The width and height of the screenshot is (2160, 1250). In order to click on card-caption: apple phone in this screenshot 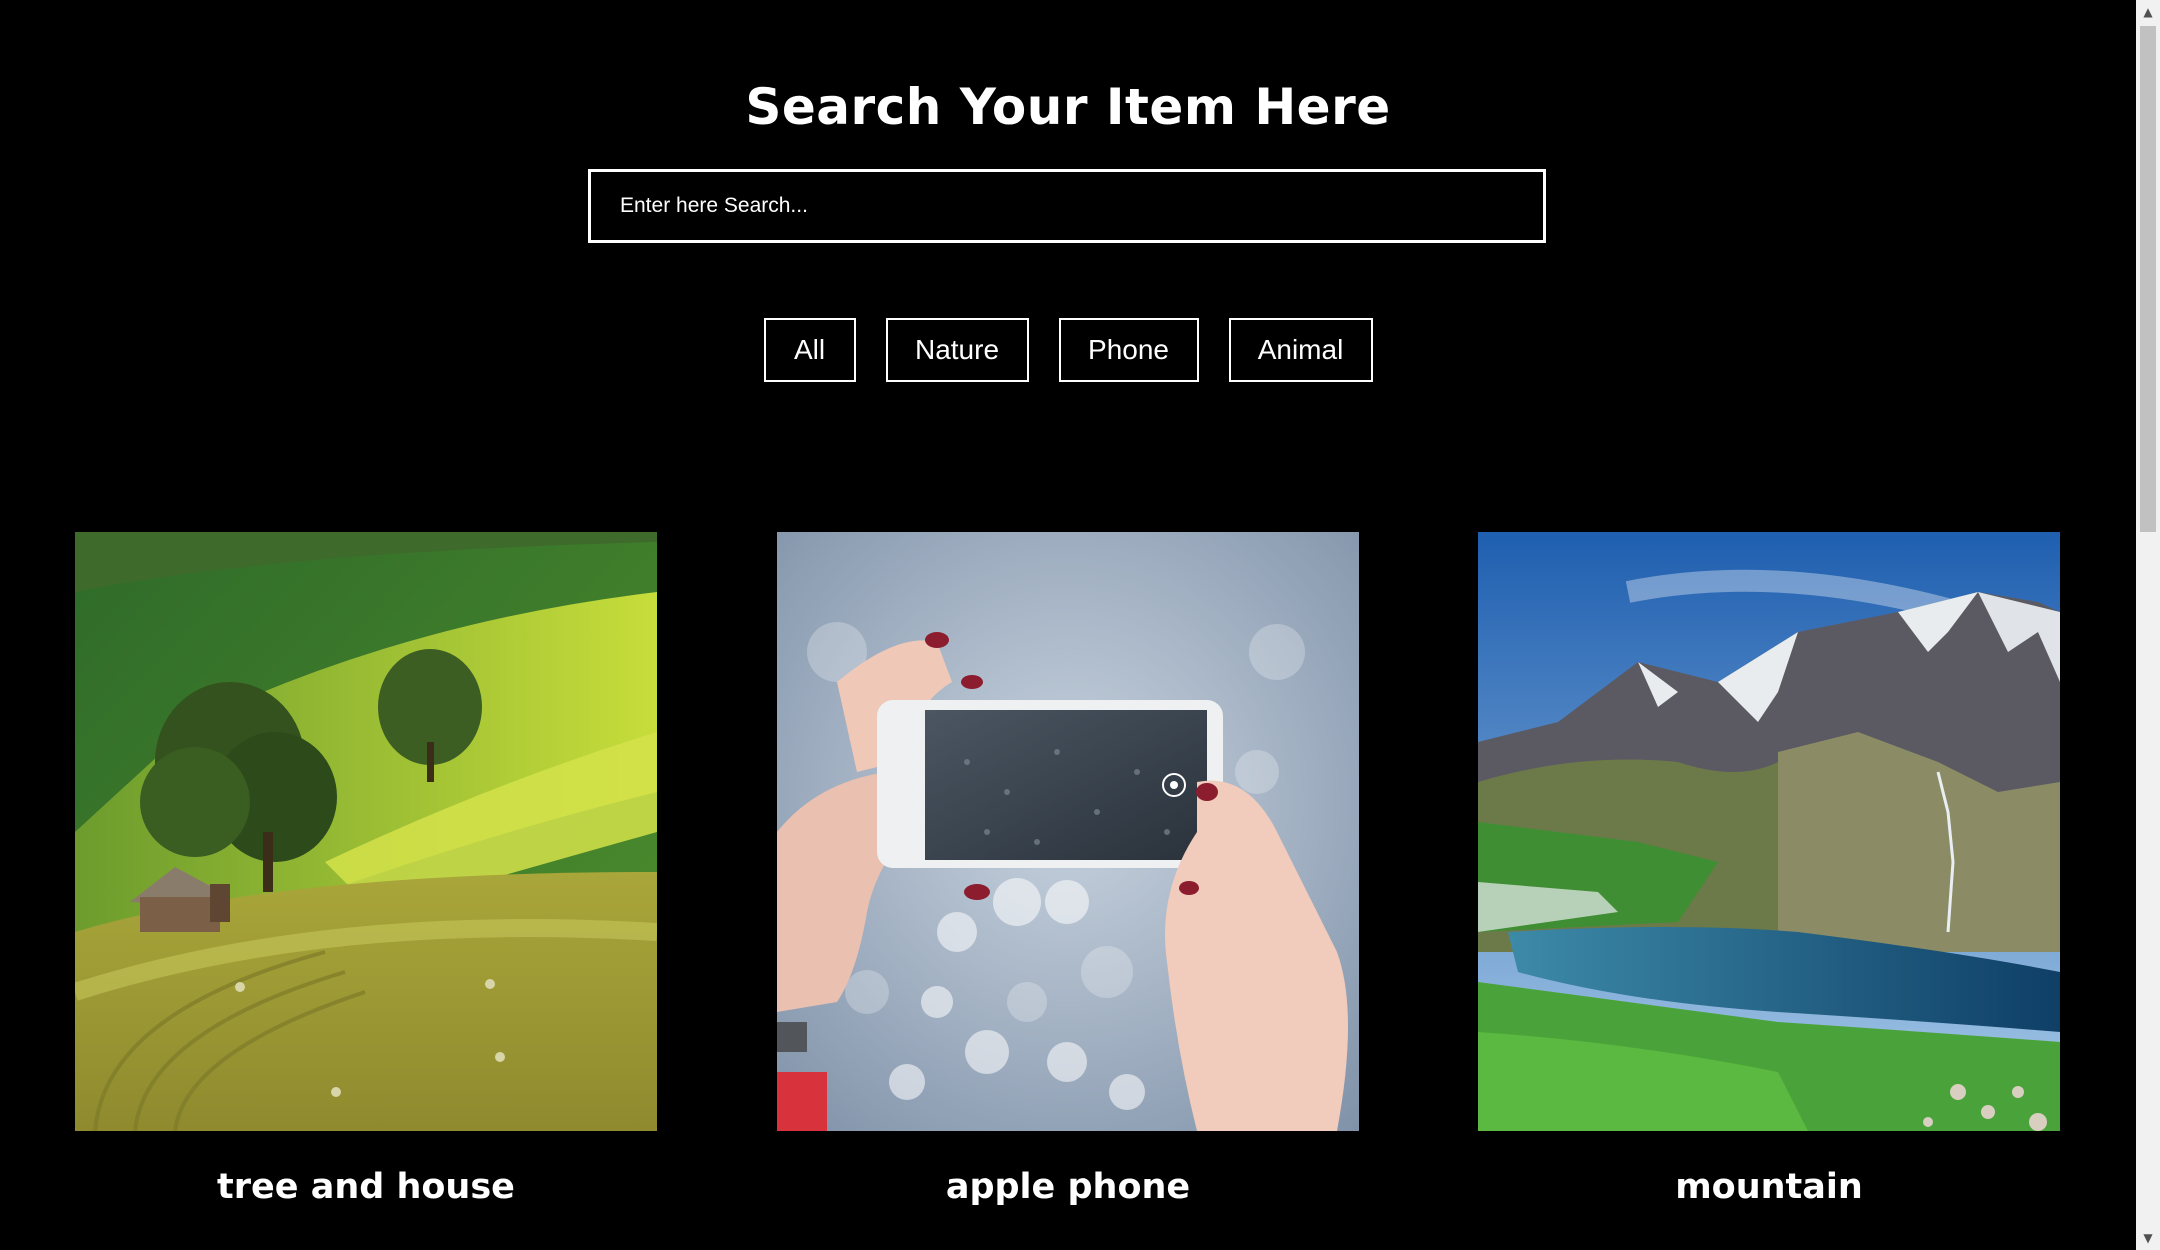, I will do `click(1068, 1187)`.